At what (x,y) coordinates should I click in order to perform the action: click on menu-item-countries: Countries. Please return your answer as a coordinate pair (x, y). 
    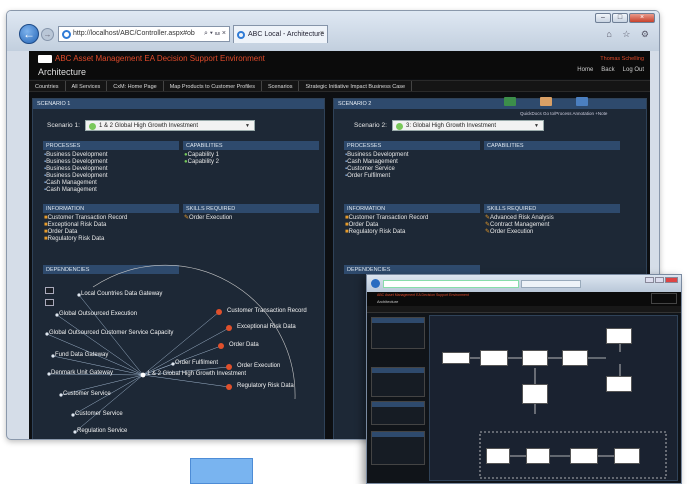
    Looking at the image, I should click on (47, 86).